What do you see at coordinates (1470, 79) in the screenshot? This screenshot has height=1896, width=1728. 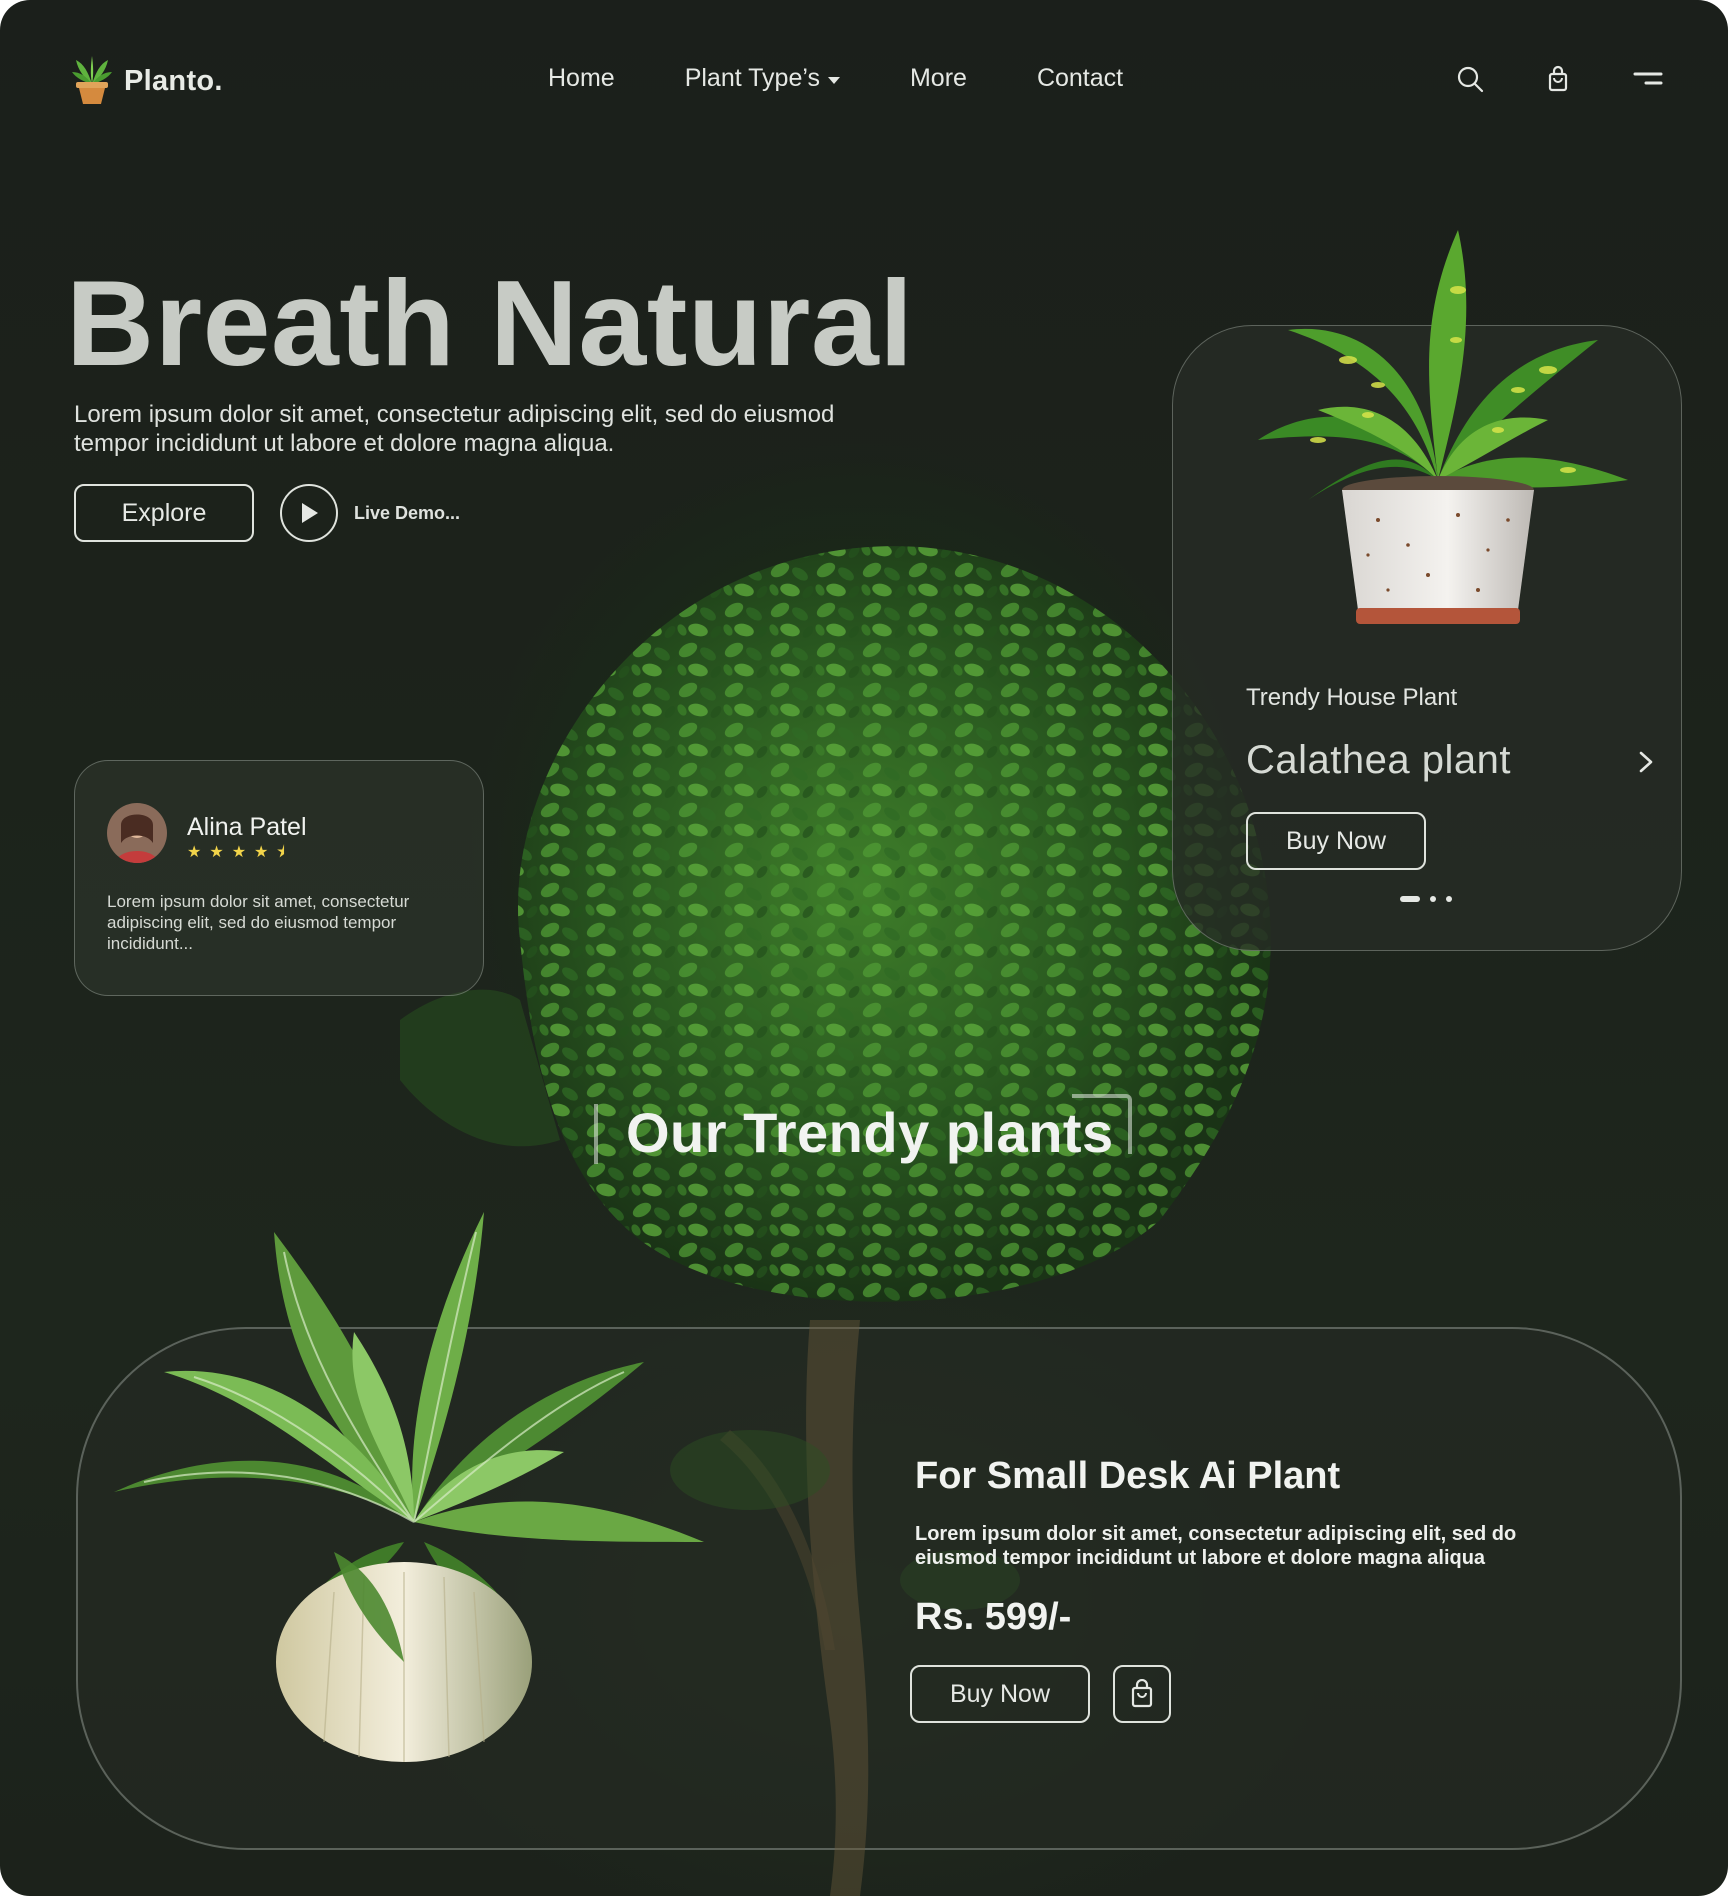 I see `search-icon` at bounding box center [1470, 79].